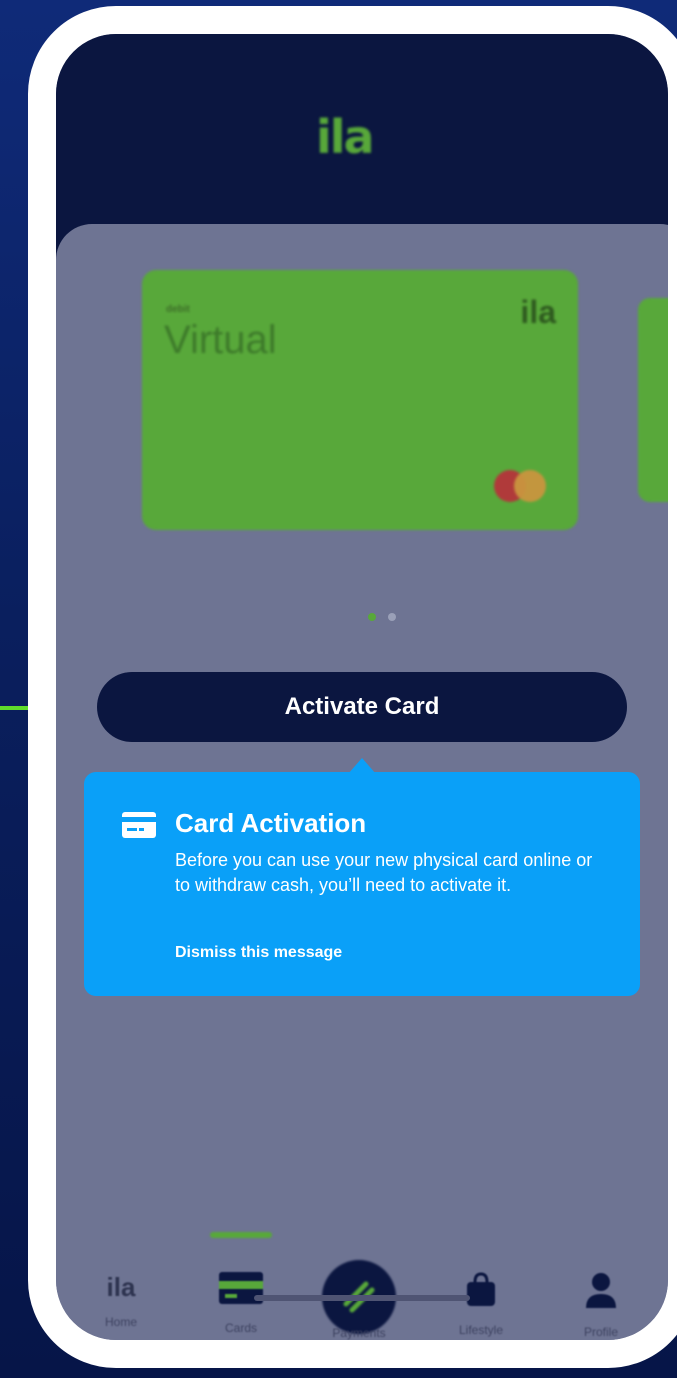 The height and width of the screenshot is (1378, 677). Describe the element at coordinates (360, 400) in the screenshot. I see `virtual-card: debit Virtual ila` at that location.